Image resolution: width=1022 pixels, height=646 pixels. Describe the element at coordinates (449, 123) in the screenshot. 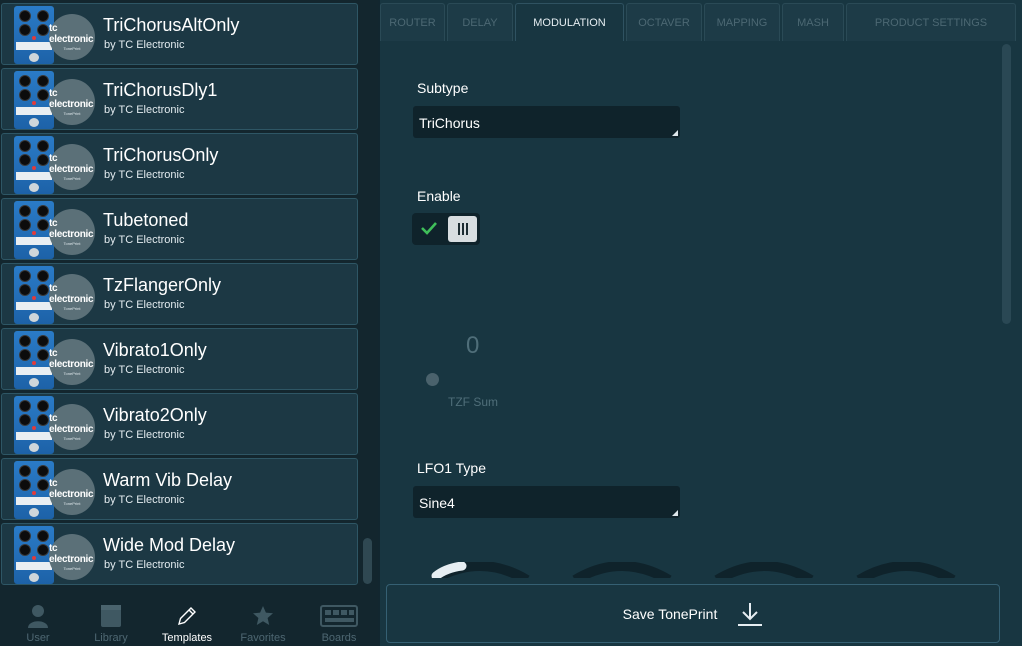

I see `subtype-value: TriChorus` at that location.